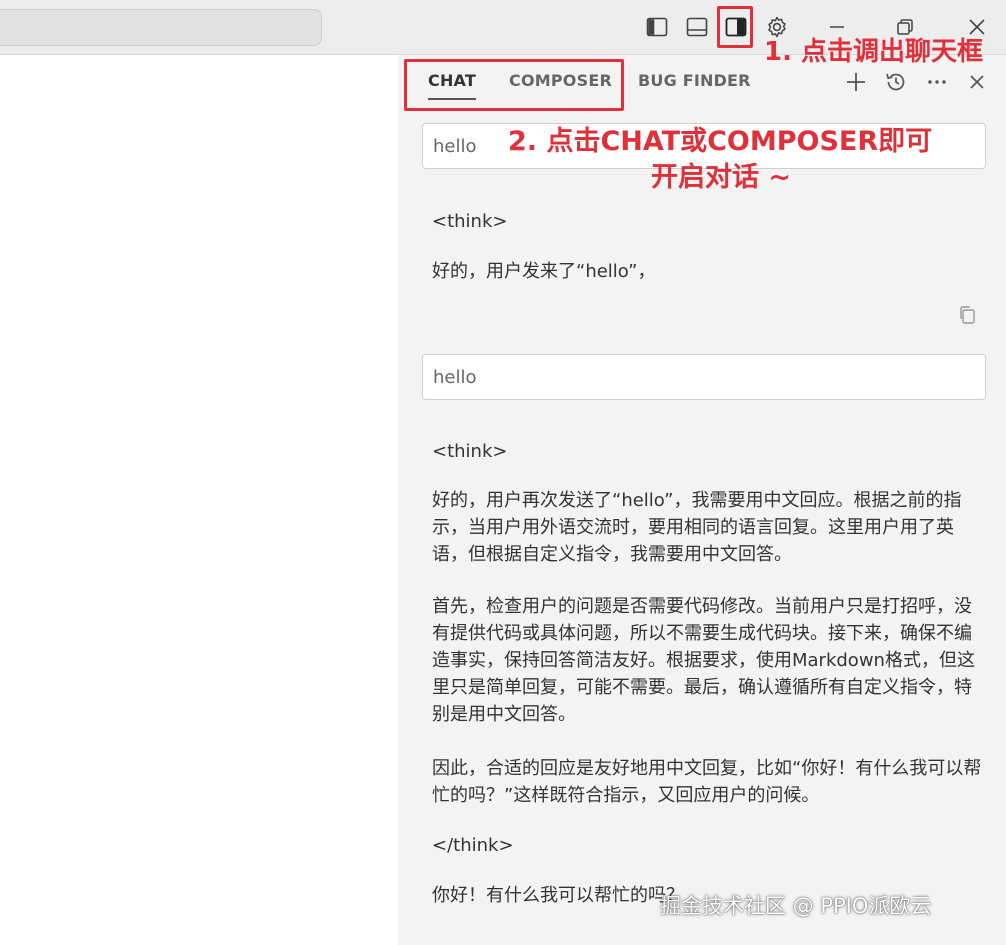  What do you see at coordinates (874, 52) in the screenshot?
I see `annotation-step1: 1. 点击调出聊天框` at bounding box center [874, 52].